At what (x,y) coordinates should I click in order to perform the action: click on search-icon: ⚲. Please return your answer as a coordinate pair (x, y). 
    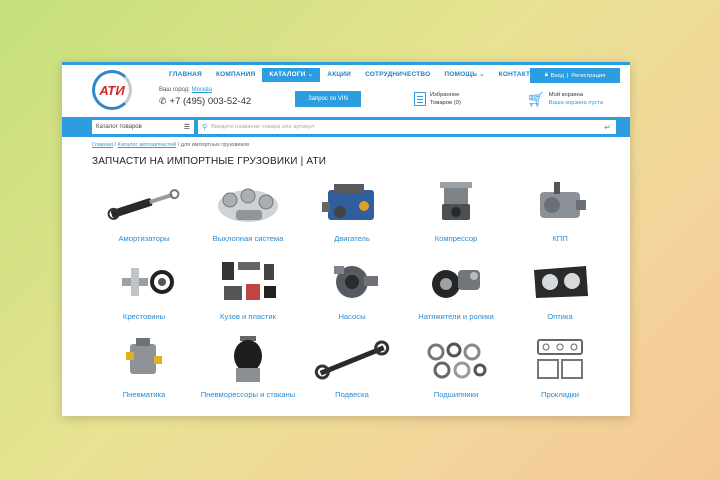
    Looking at the image, I should click on (205, 127).